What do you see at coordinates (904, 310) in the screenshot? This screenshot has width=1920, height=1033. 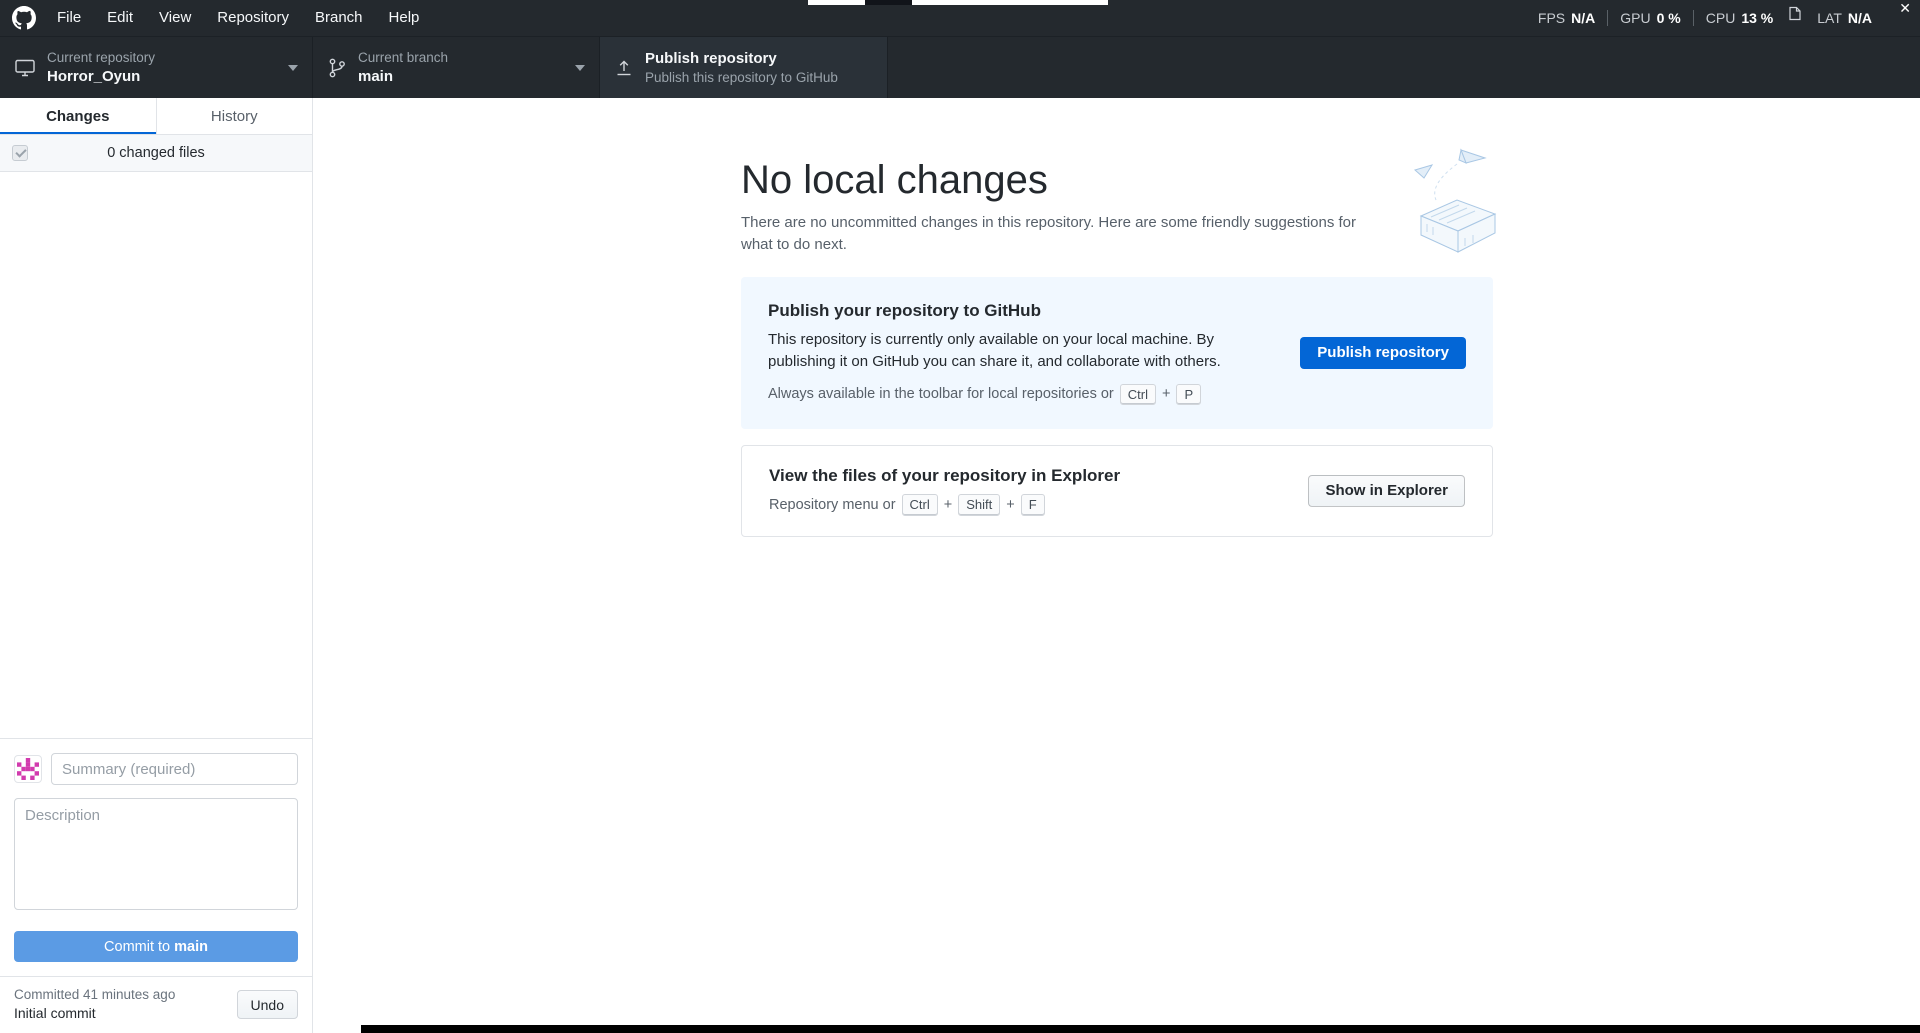 I see `publish-card-title: Publish your repository to GitHub` at bounding box center [904, 310].